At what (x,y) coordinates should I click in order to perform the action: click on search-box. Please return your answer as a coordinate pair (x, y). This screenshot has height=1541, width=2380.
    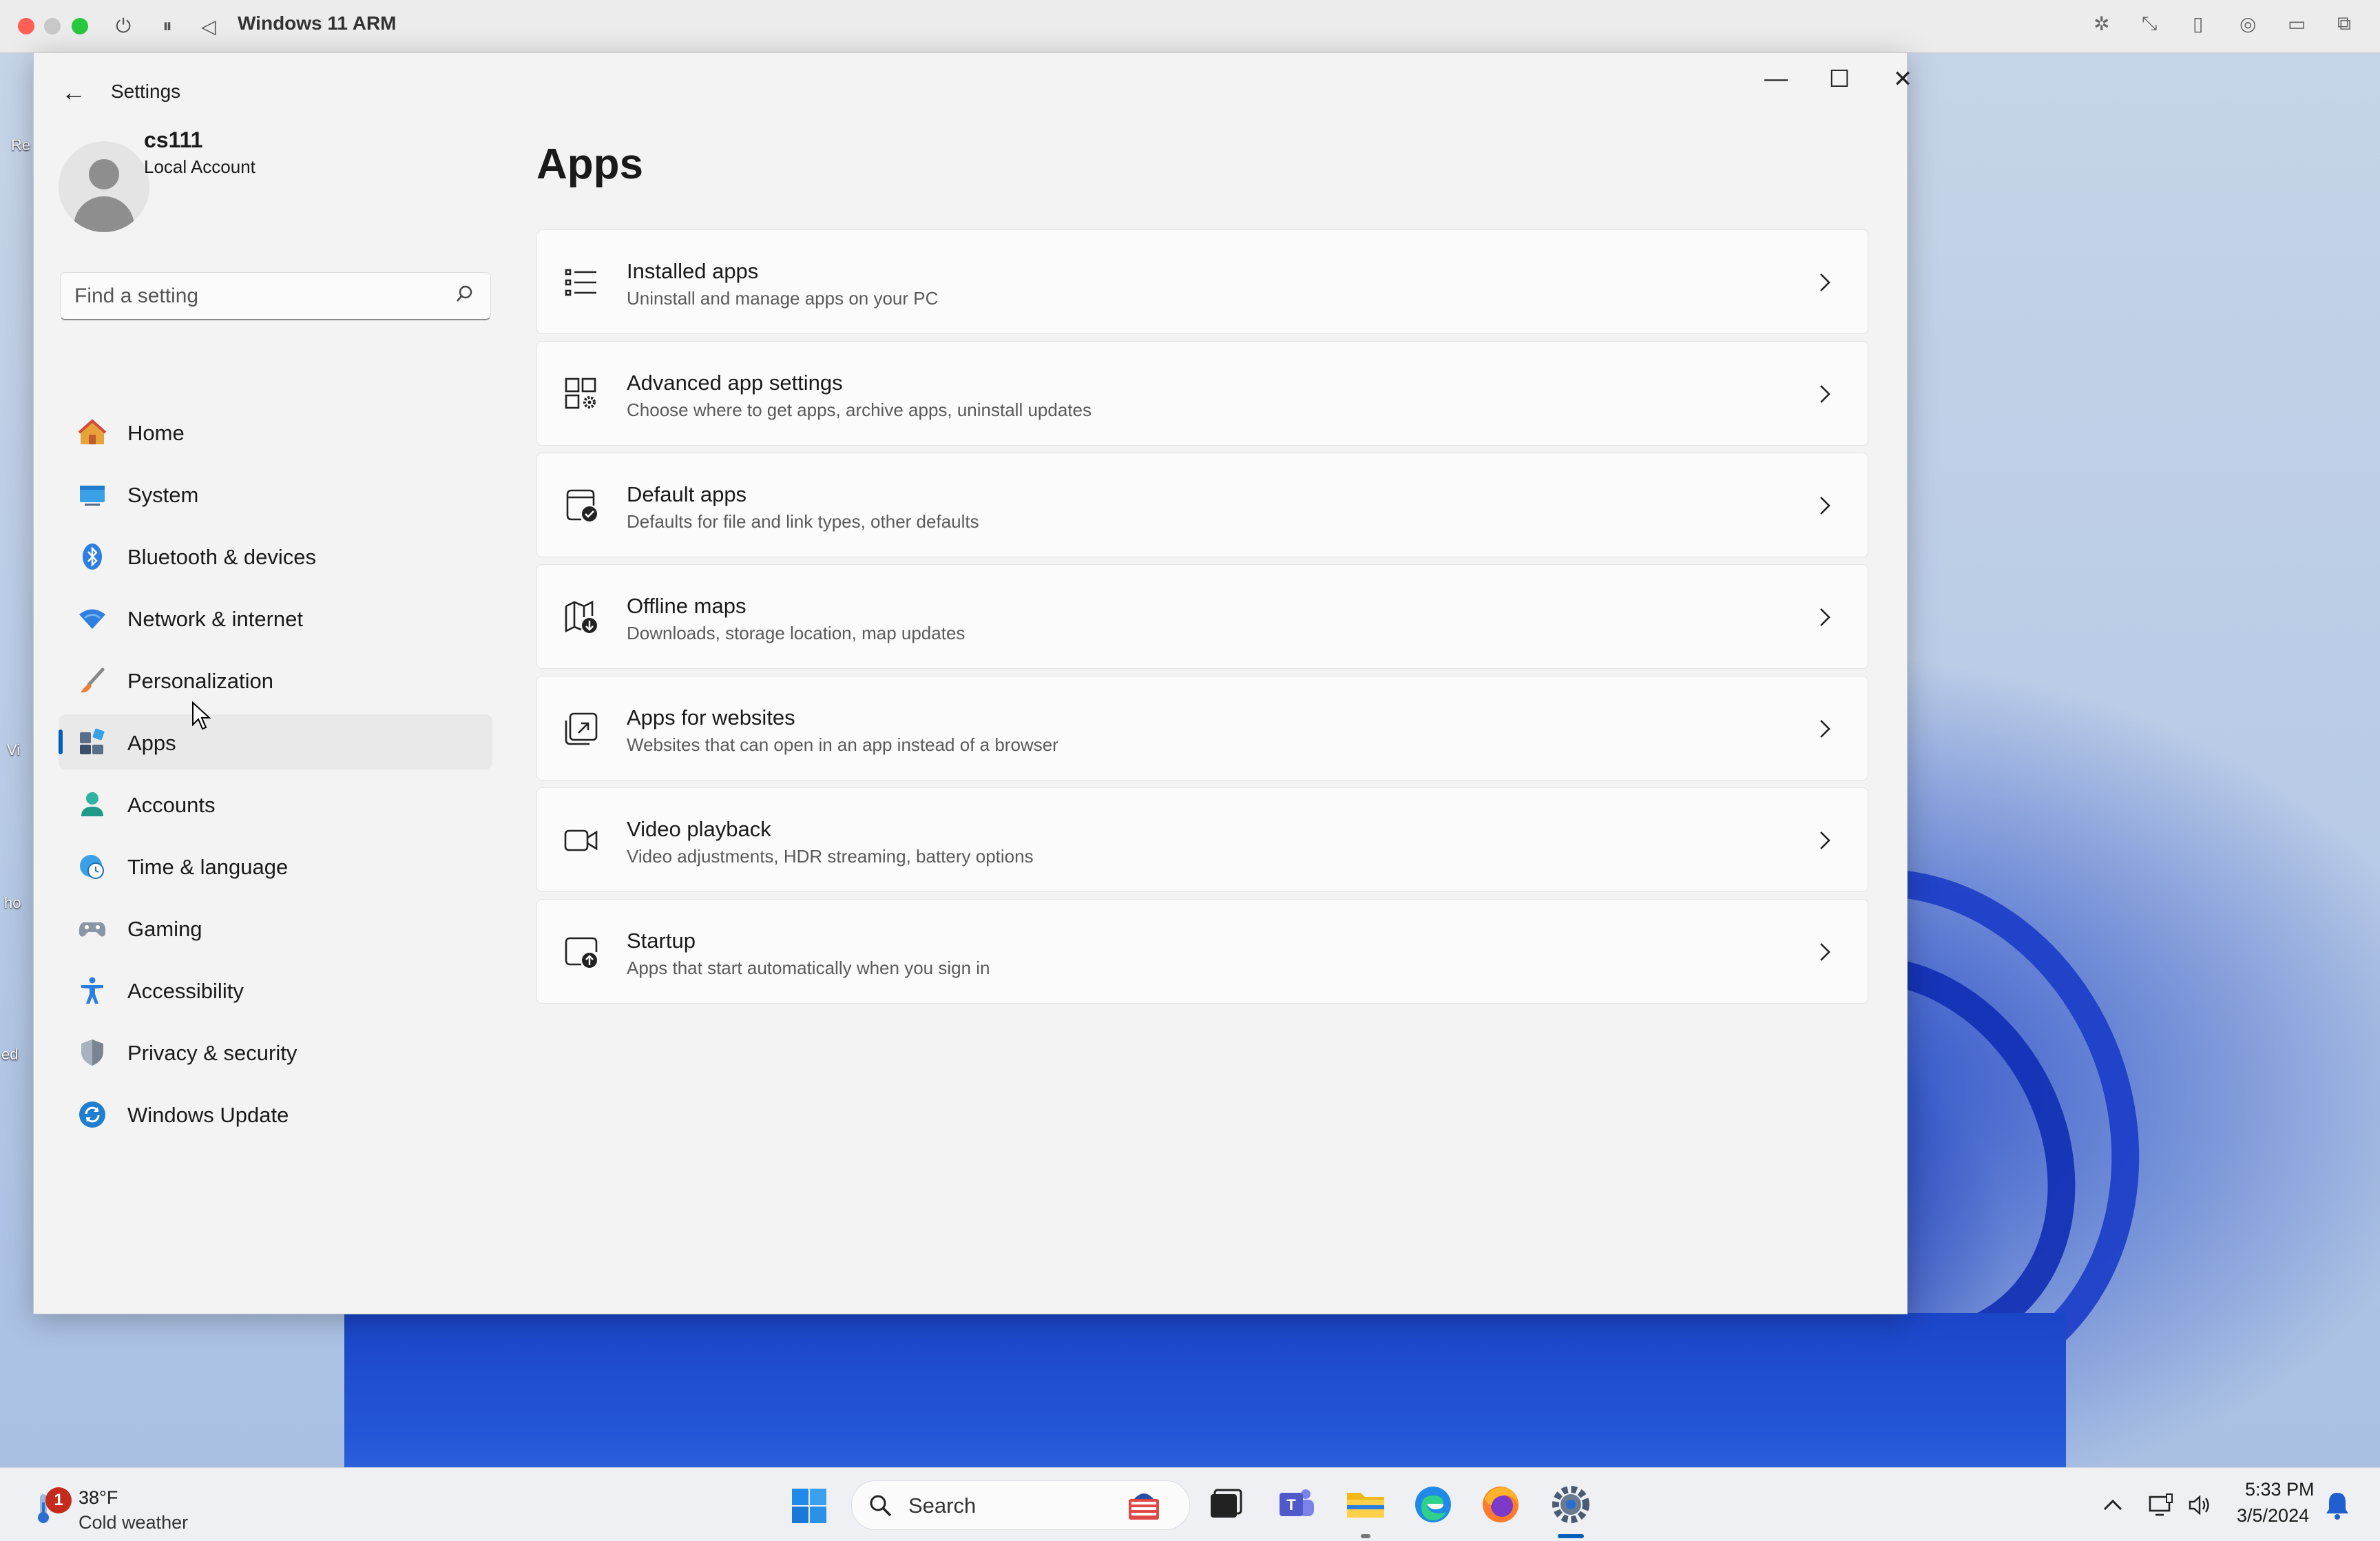
    Looking at the image, I should click on (275, 296).